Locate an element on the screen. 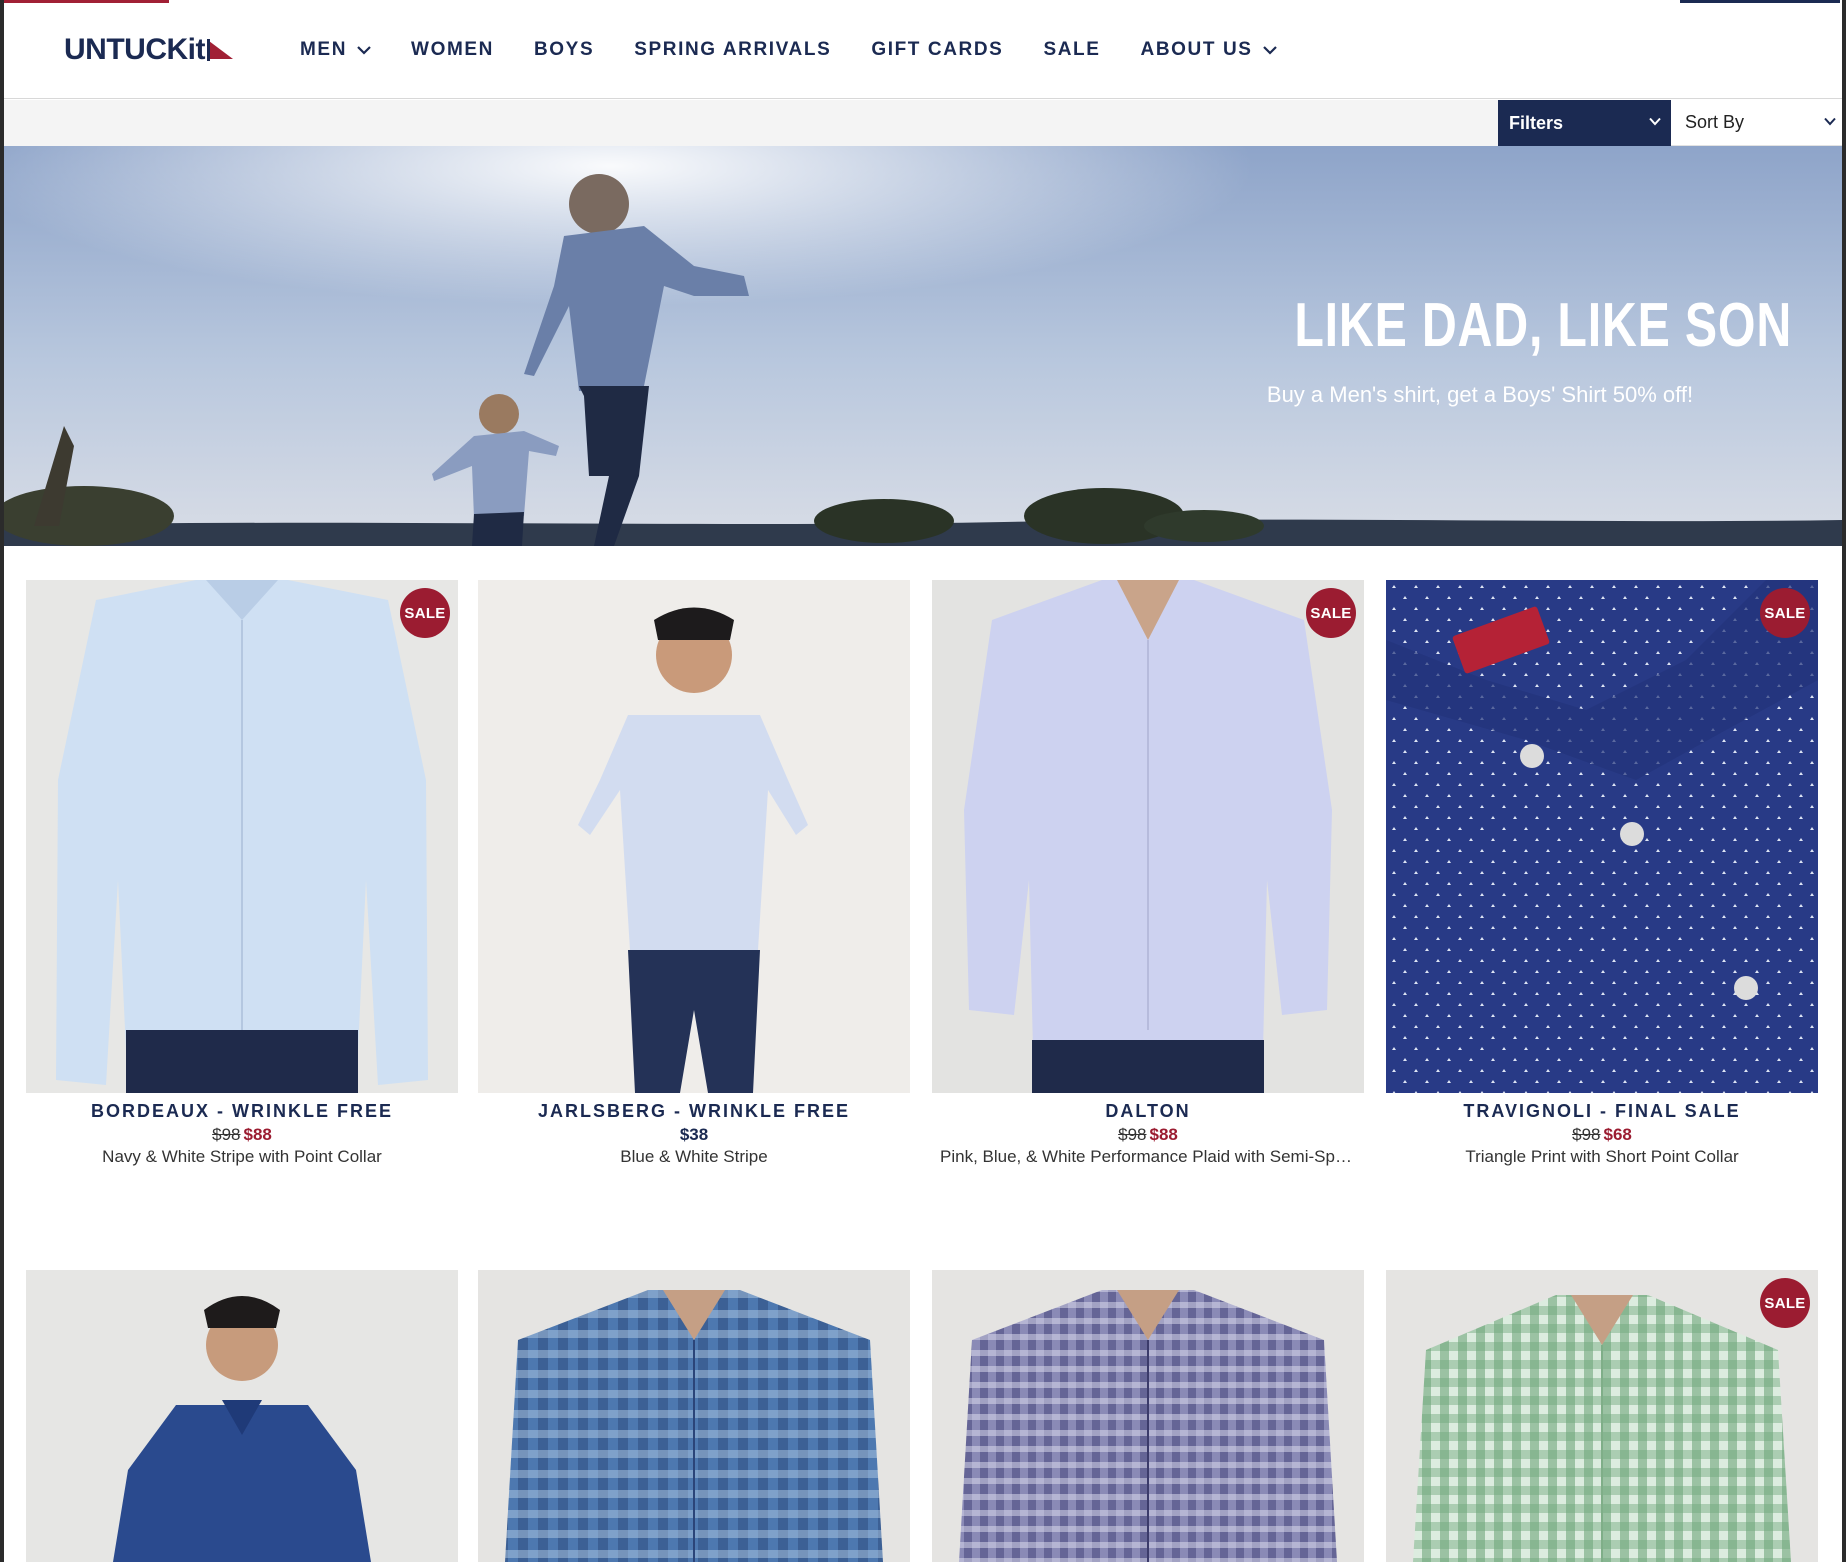  product-description: Triangle Print with Short Point Collar is located at coordinates (1602, 1156).